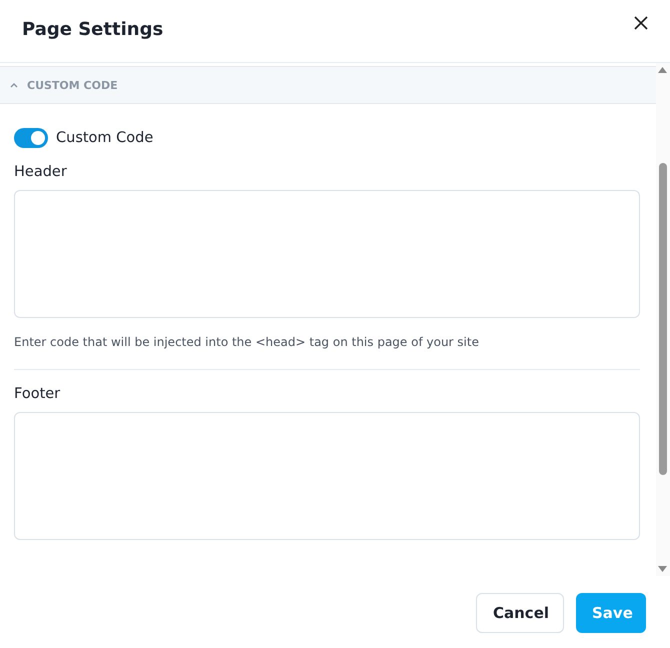 The image size is (670, 648). Describe the element at coordinates (520, 613) in the screenshot. I see `cancel-button: Cancel` at that location.